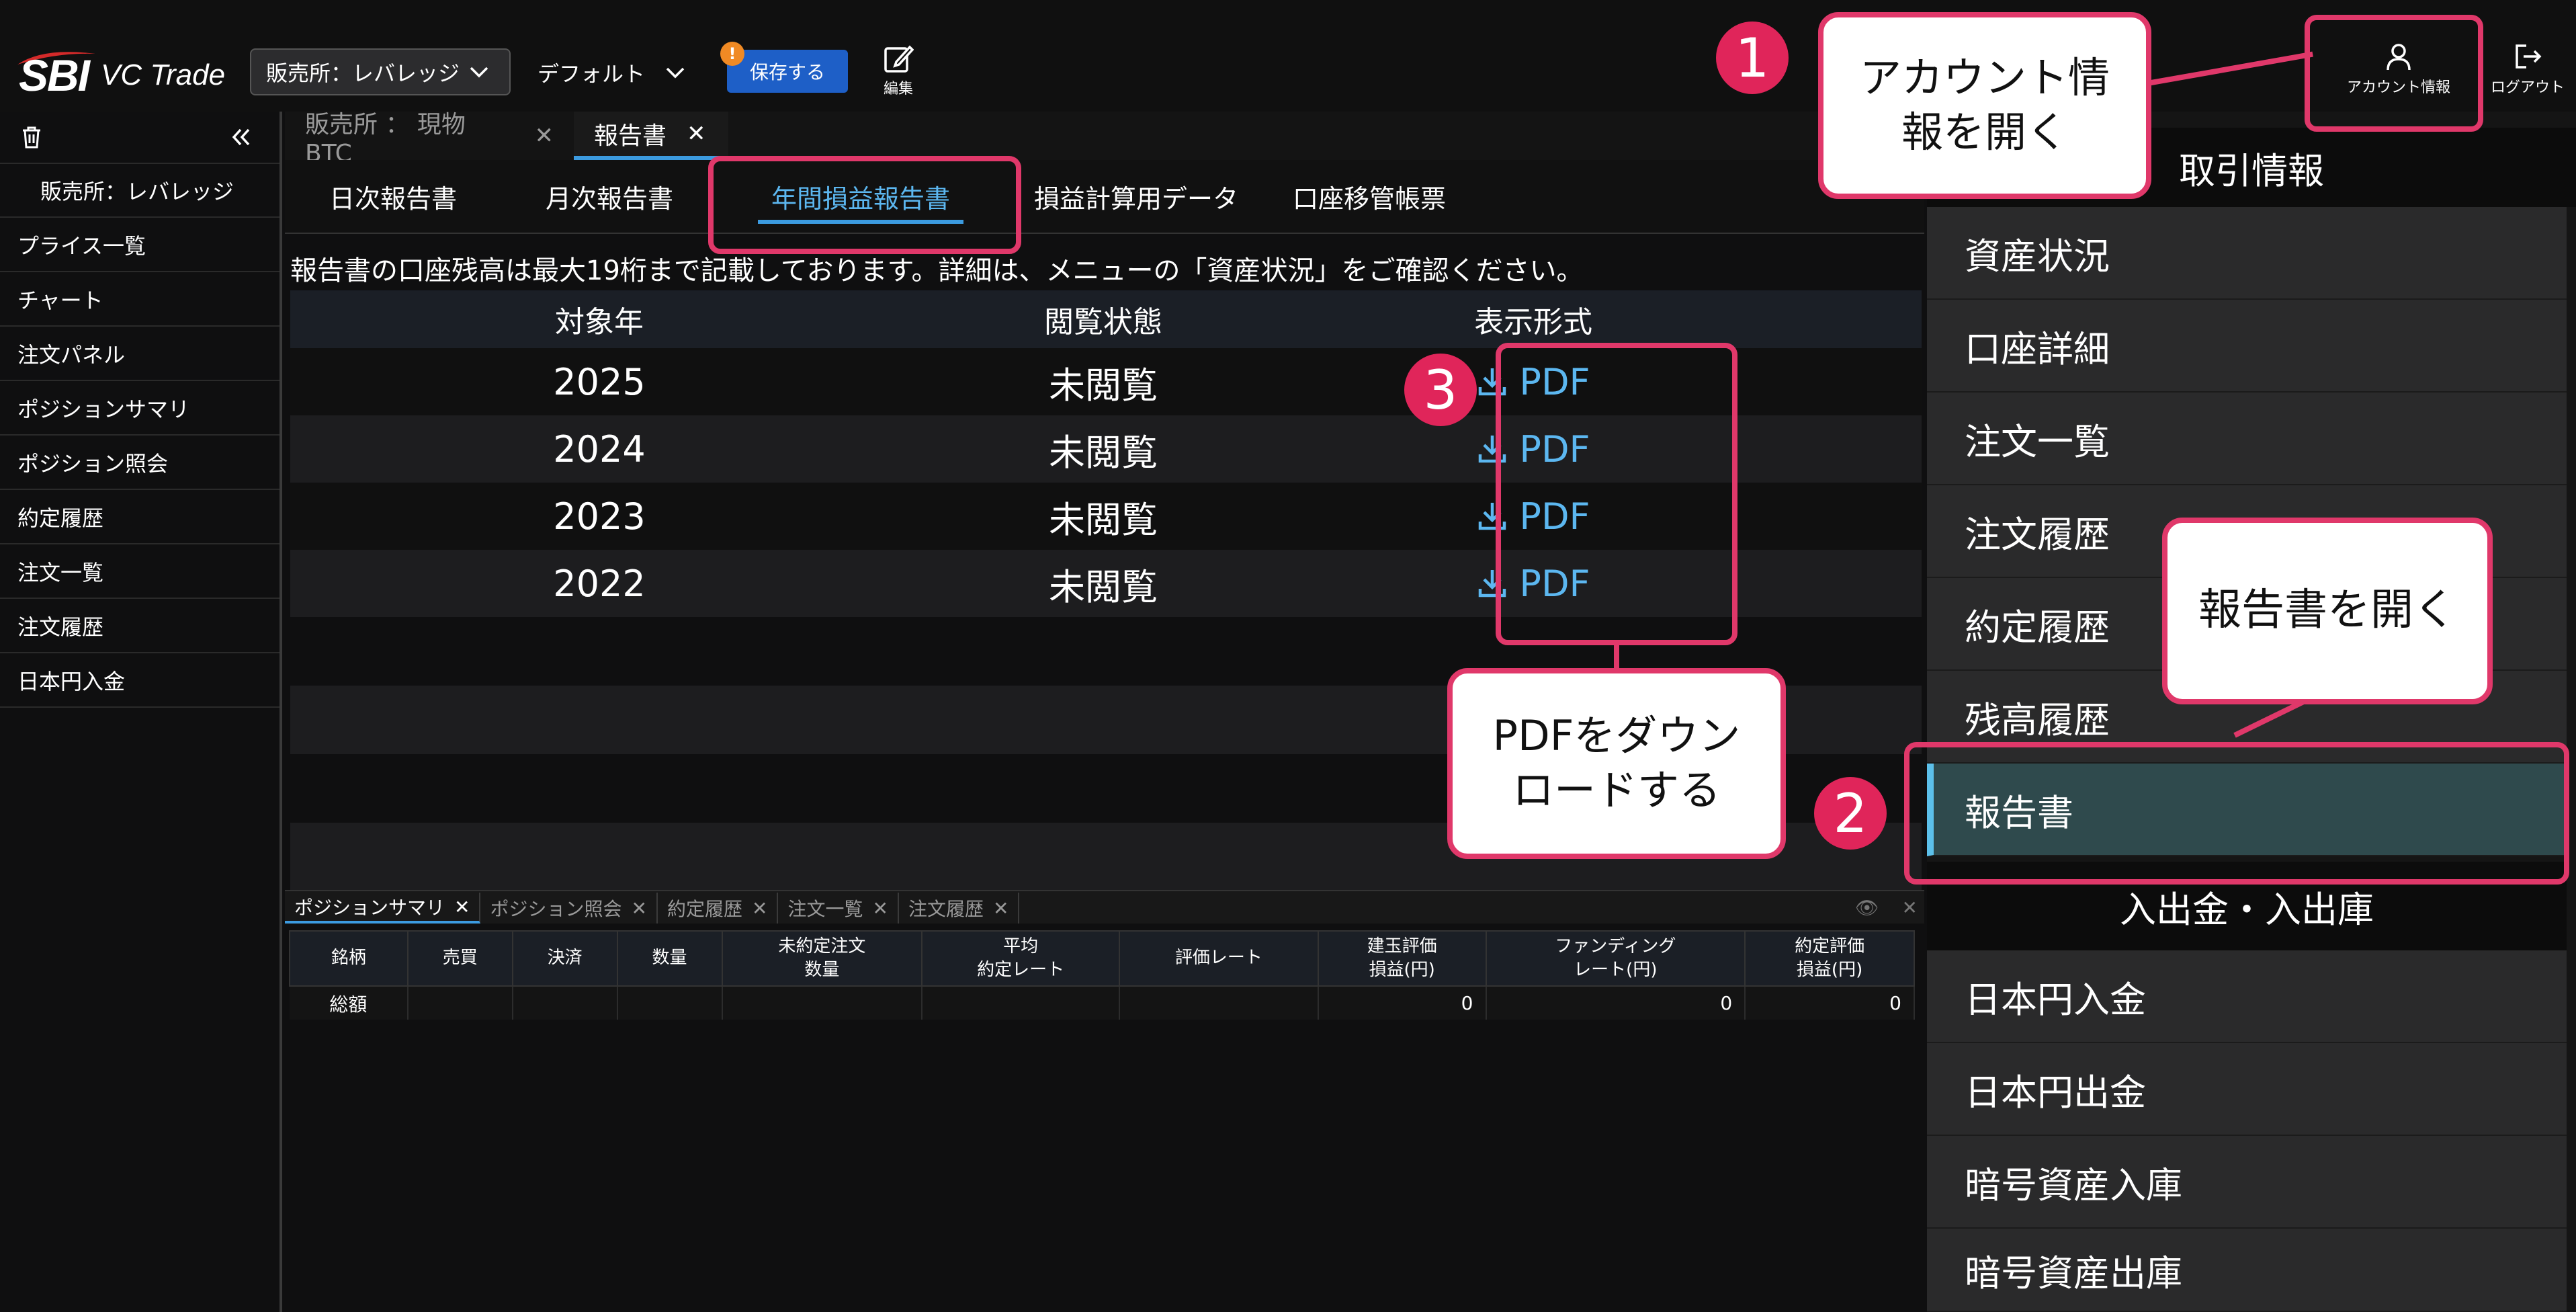 The image size is (2576, 1312). I want to click on sidebar-item-order-history: 注文履歴, so click(140, 626).